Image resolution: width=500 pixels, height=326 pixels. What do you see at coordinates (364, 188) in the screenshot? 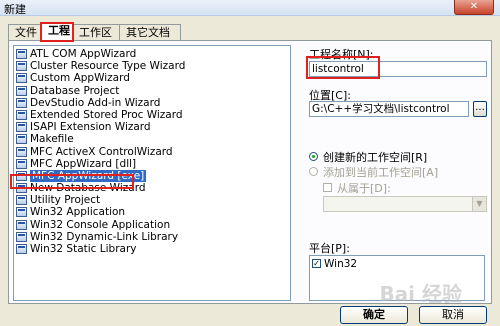
I see `dependency-label: 从属于[D]:` at bounding box center [364, 188].